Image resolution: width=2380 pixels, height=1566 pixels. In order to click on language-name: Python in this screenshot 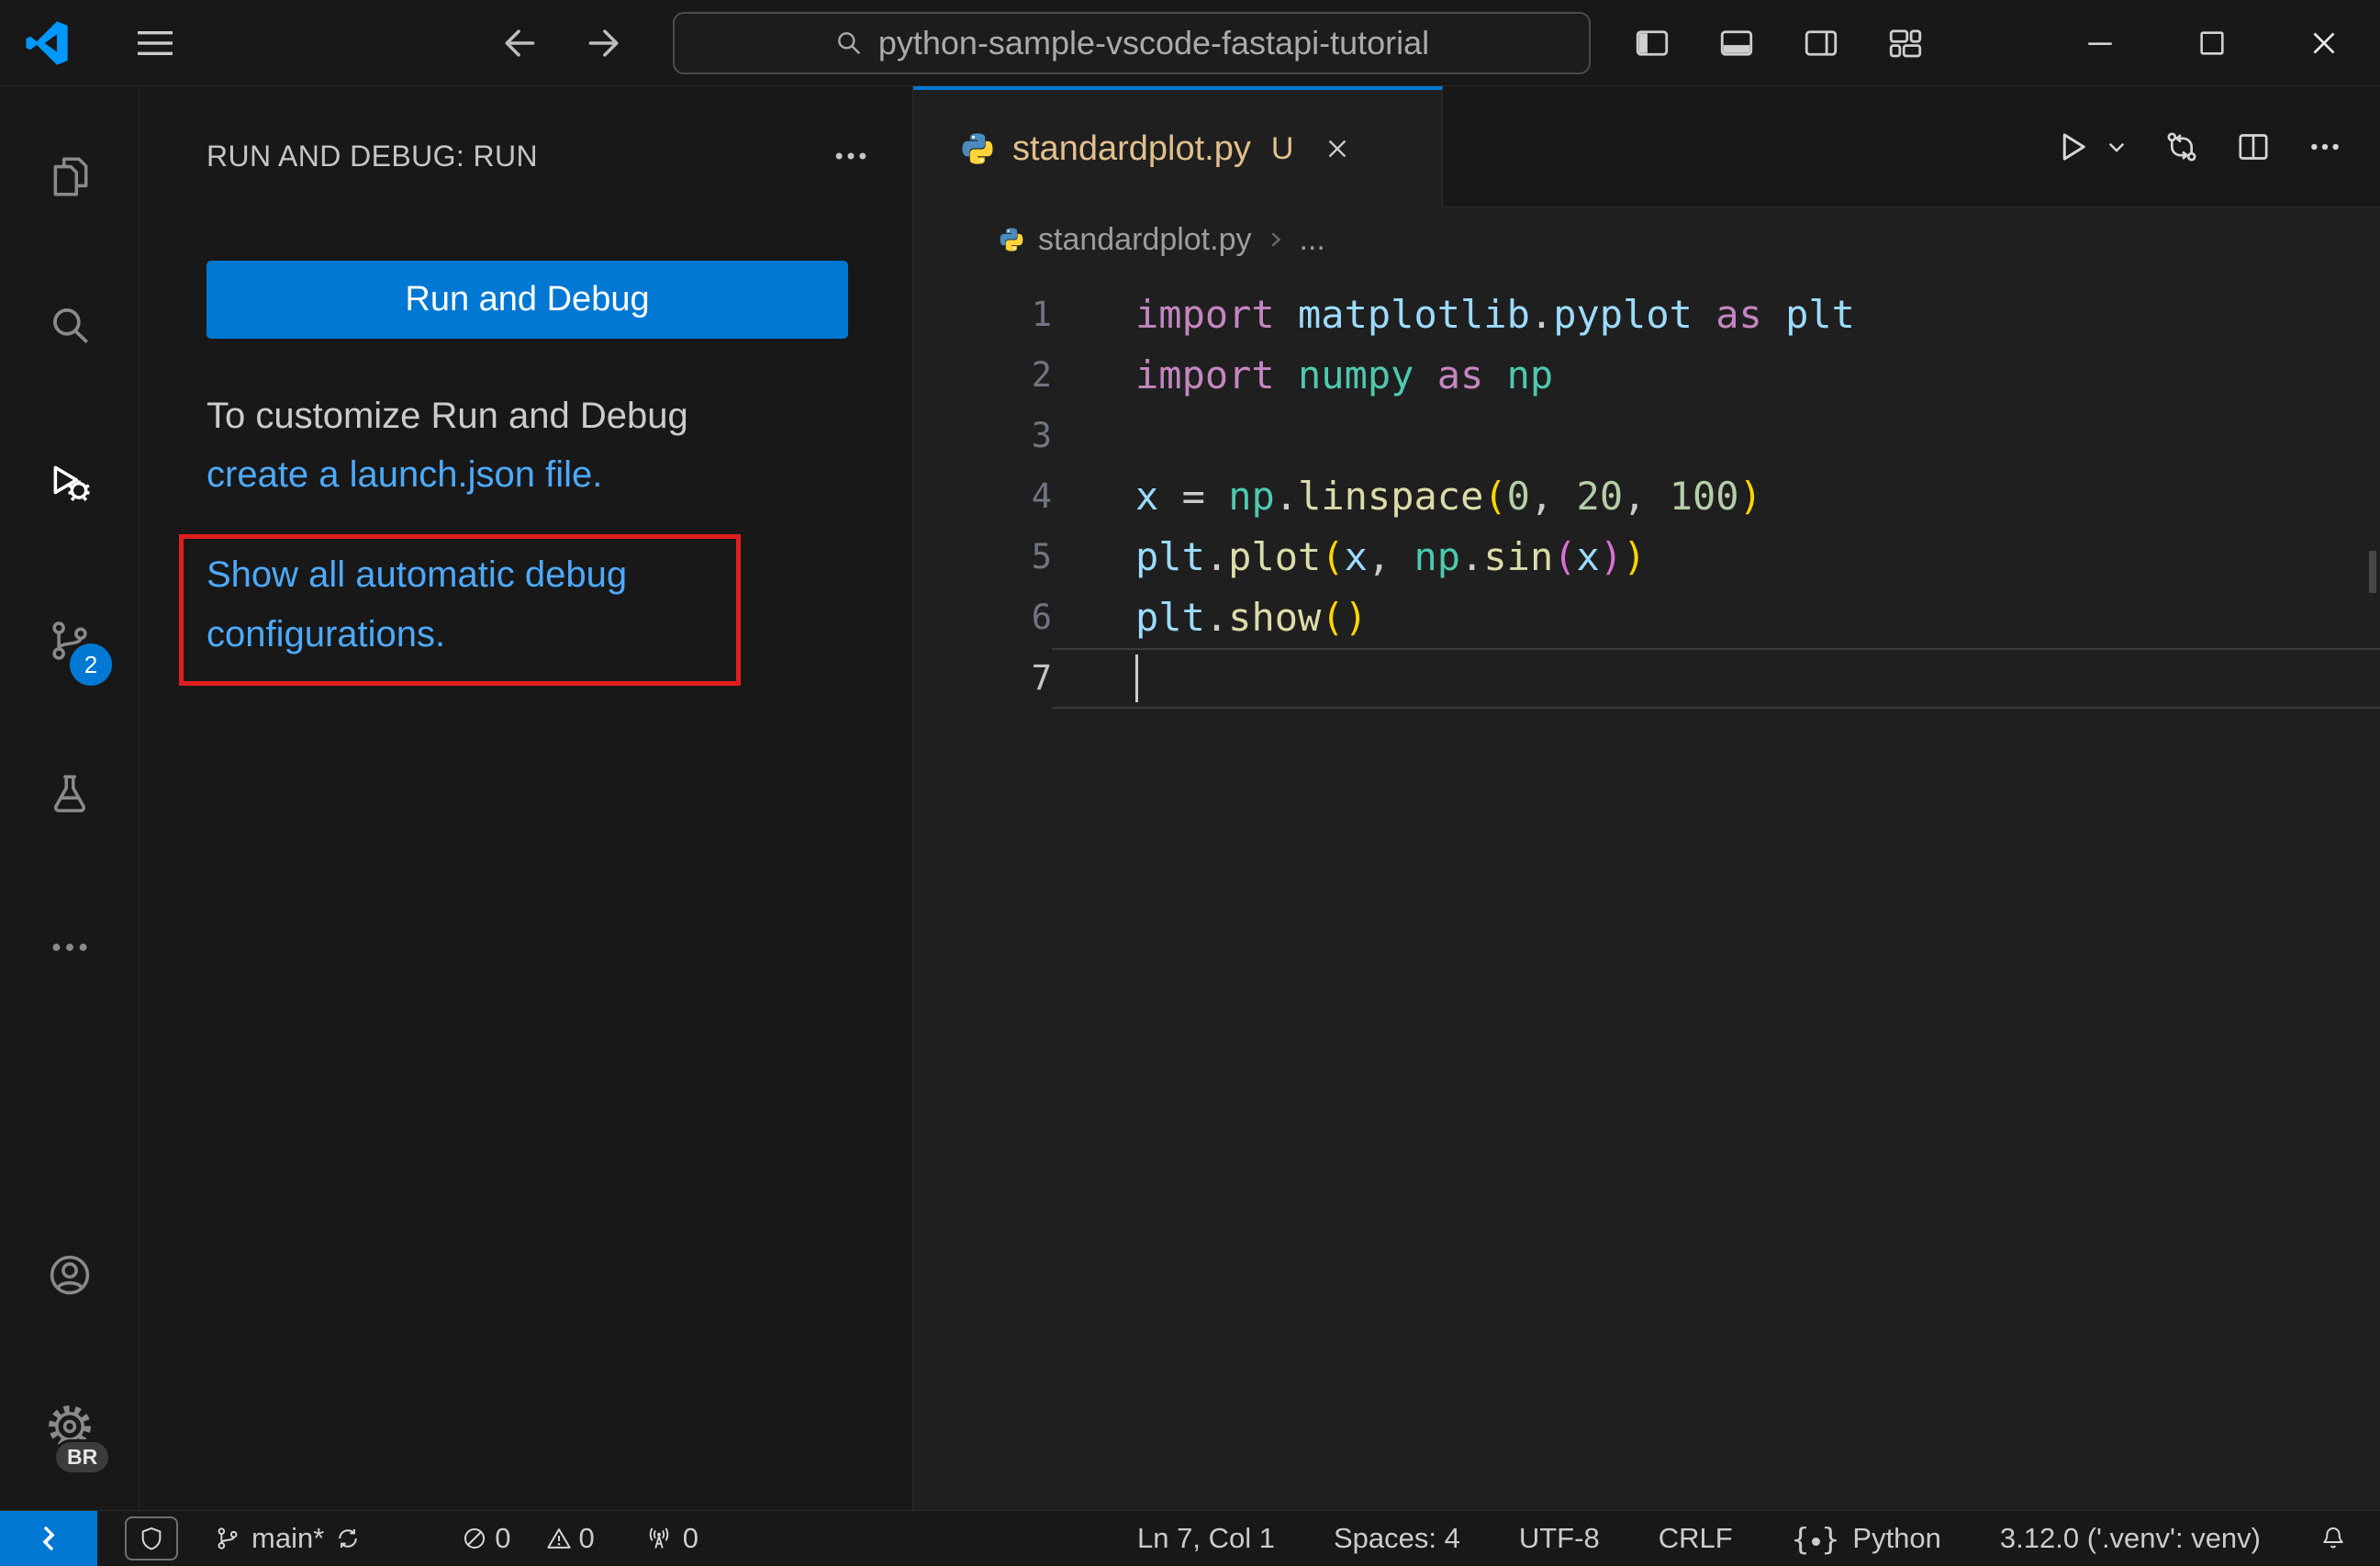, I will do `click(1896, 1538)`.